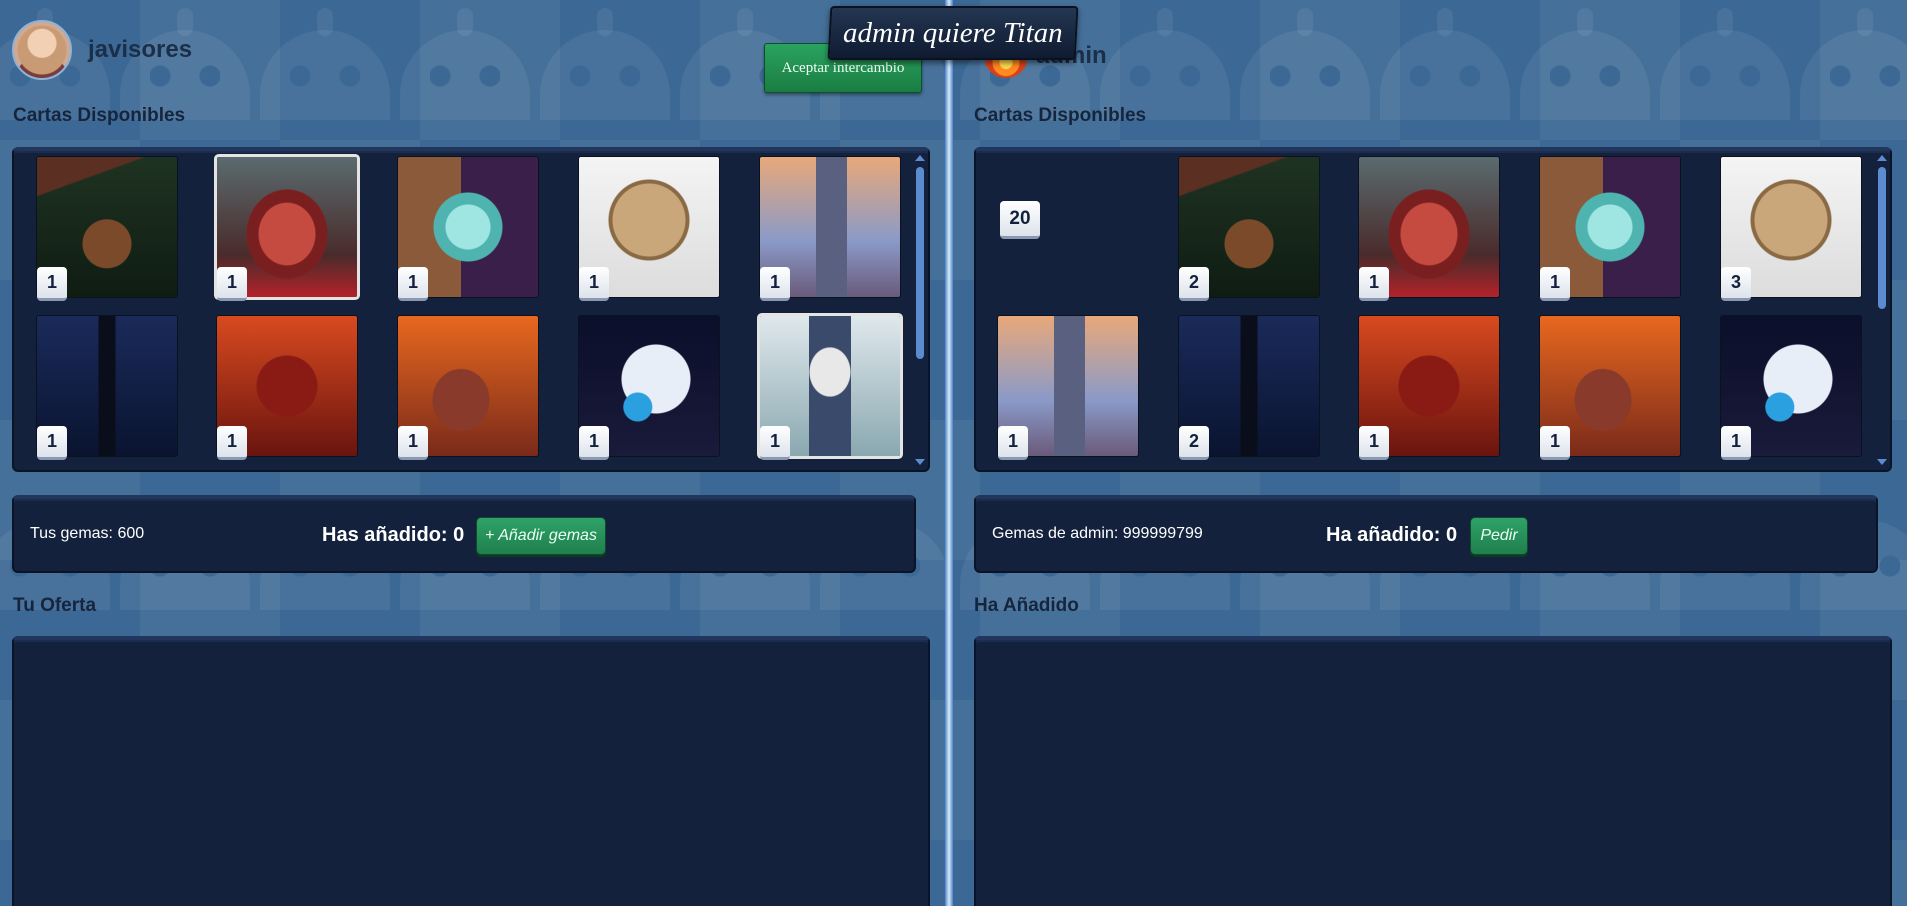 This screenshot has width=1907, height=906. What do you see at coordinates (541, 536) in the screenshot?
I see `add-gems-button: + Añadir gemas` at bounding box center [541, 536].